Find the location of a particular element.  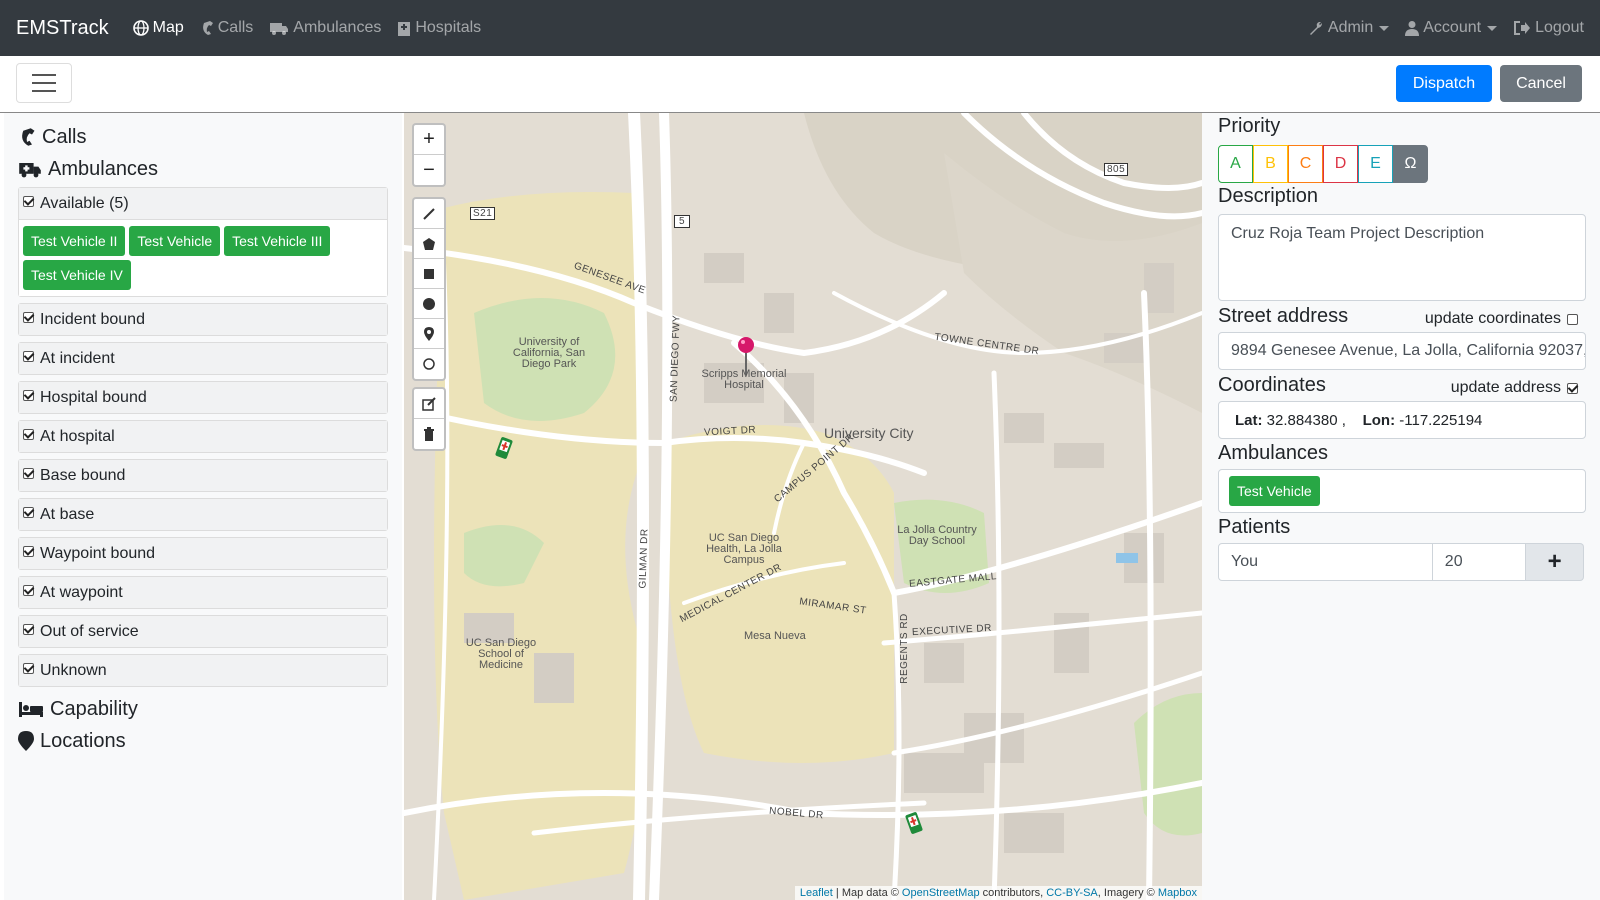

status-filter-item: Base bound is located at coordinates (203, 475).